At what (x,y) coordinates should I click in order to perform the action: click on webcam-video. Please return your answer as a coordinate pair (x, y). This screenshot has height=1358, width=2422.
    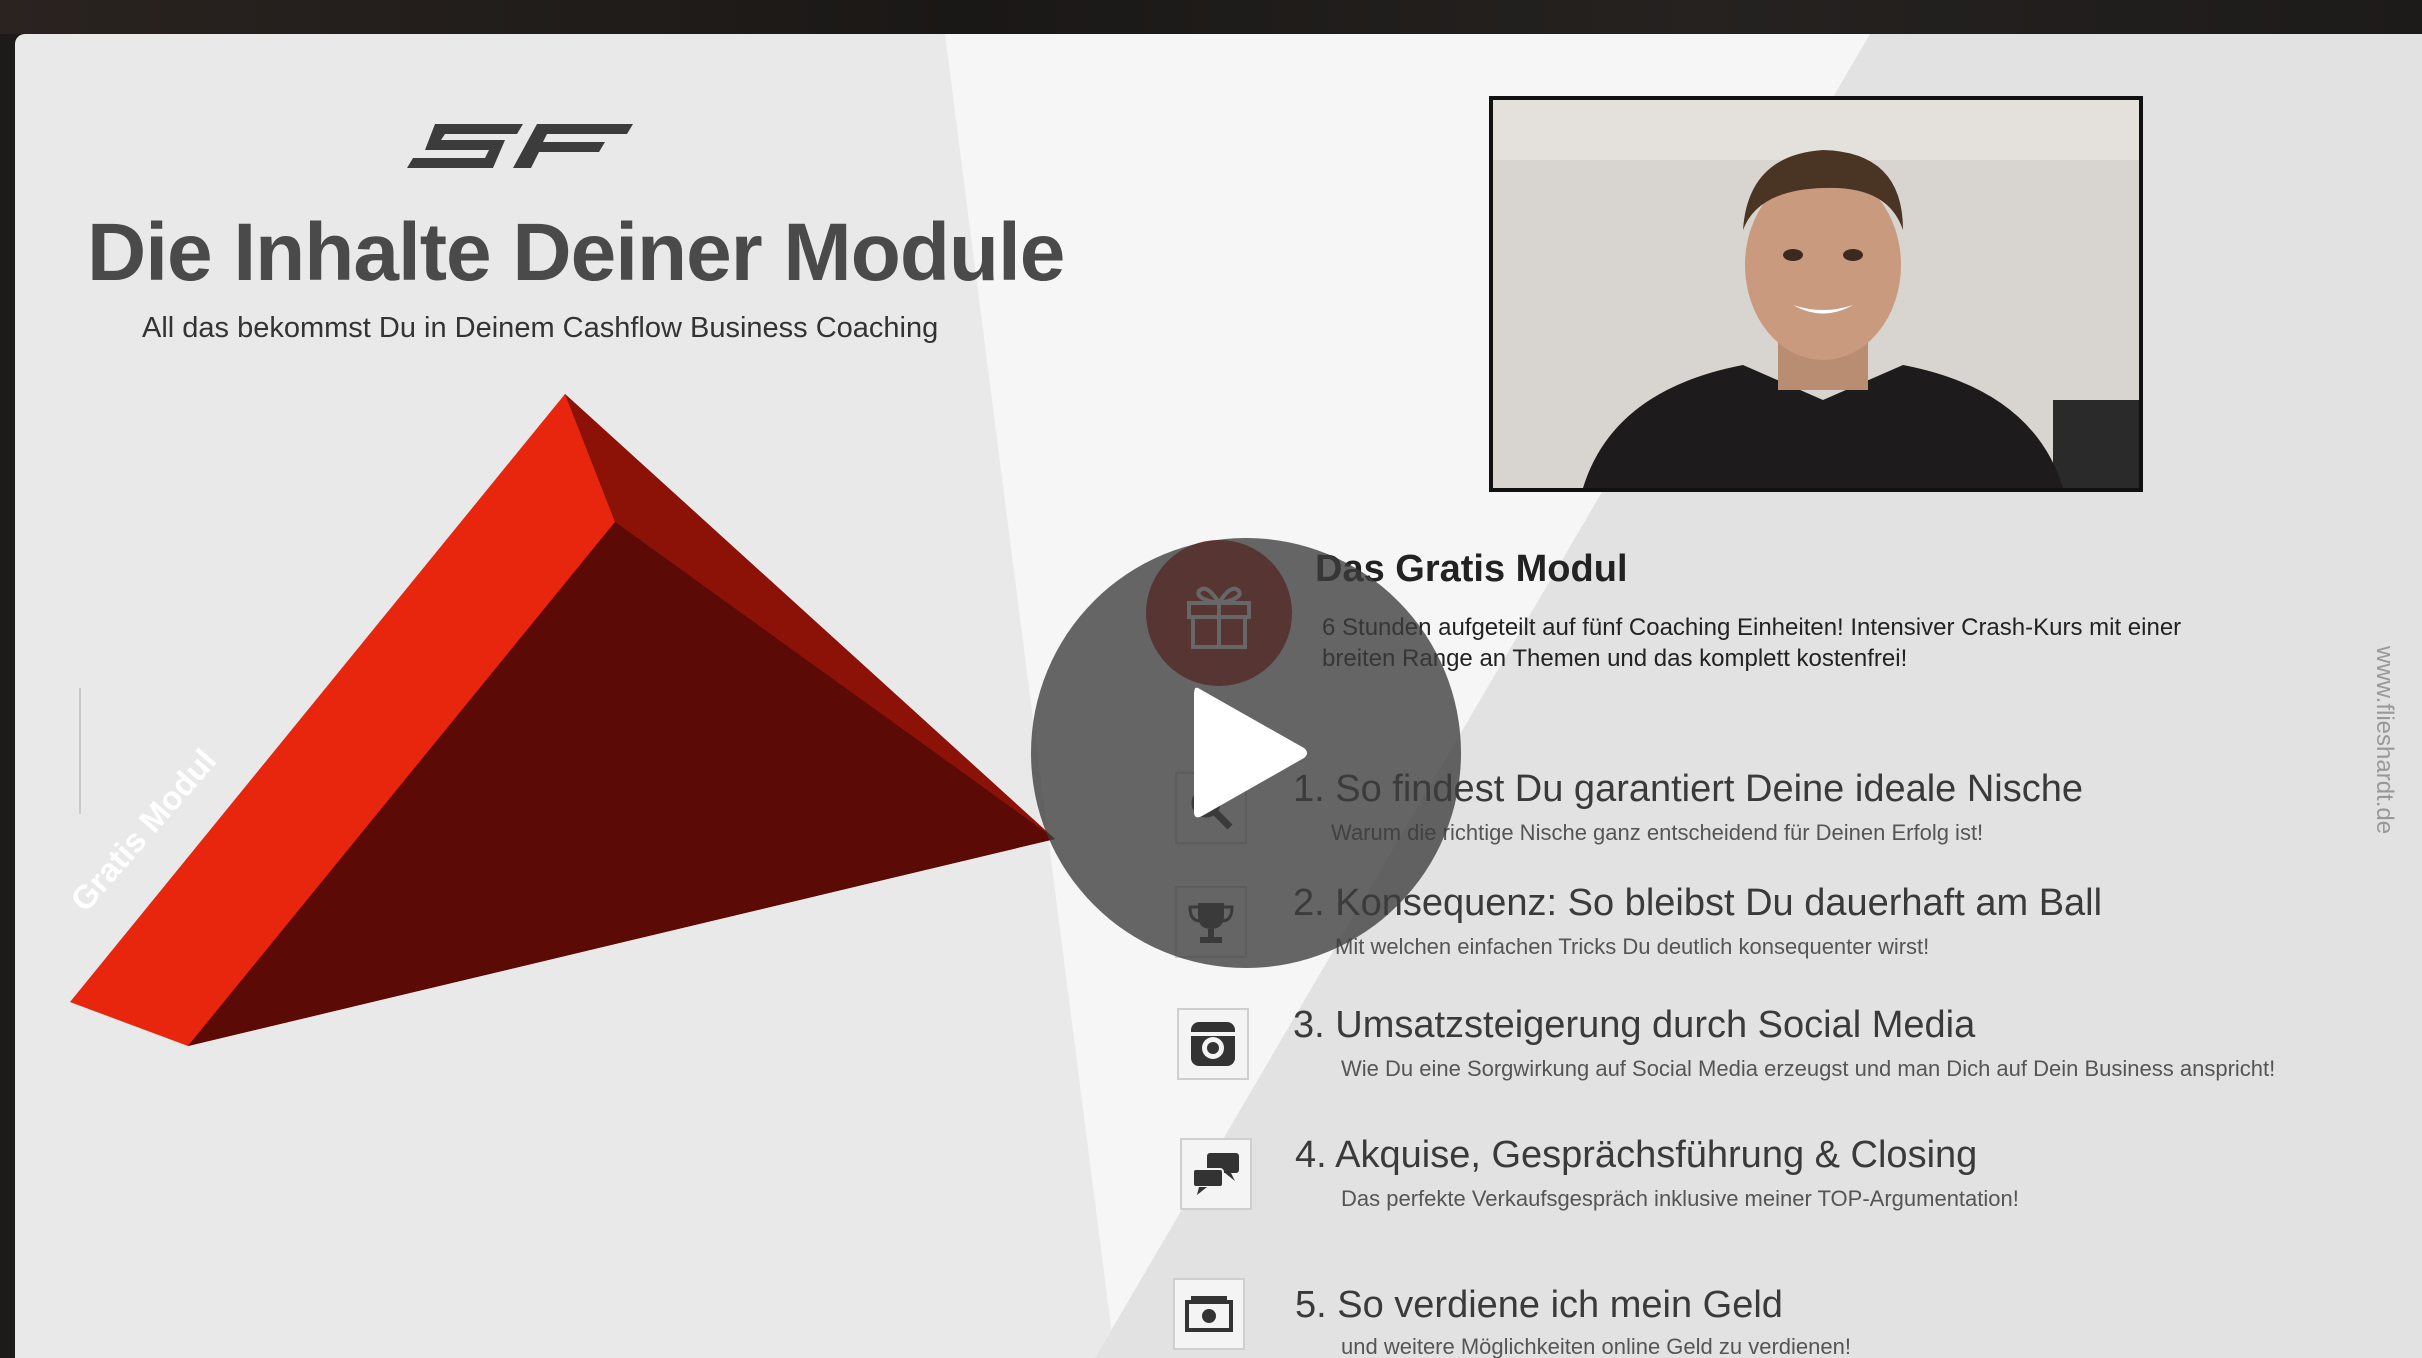
    Looking at the image, I should click on (1816, 294).